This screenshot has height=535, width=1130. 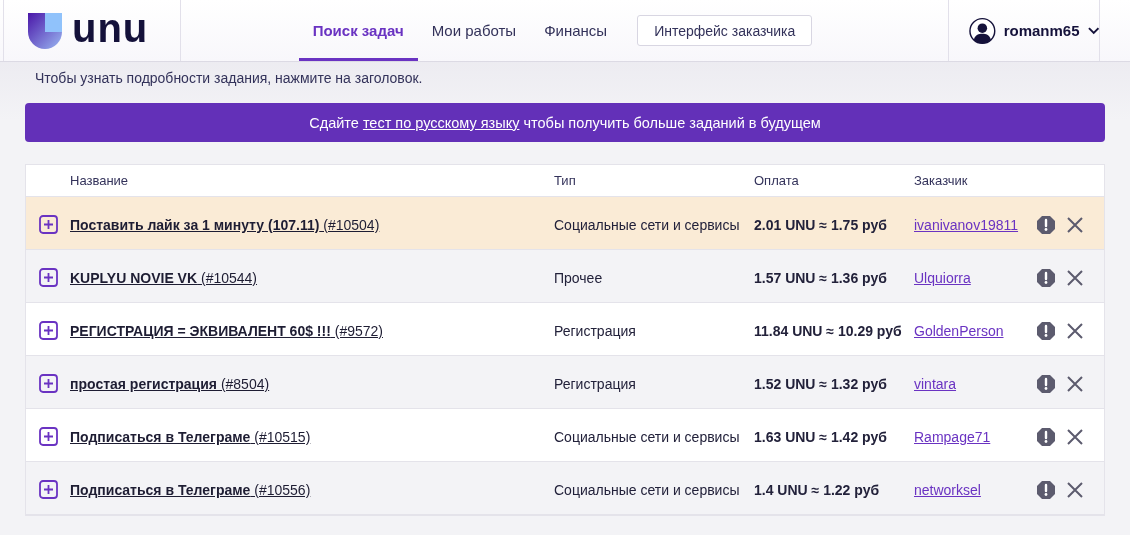 I want to click on task-title-link: Подписаться в Телеграме (#10556), so click(x=190, y=490).